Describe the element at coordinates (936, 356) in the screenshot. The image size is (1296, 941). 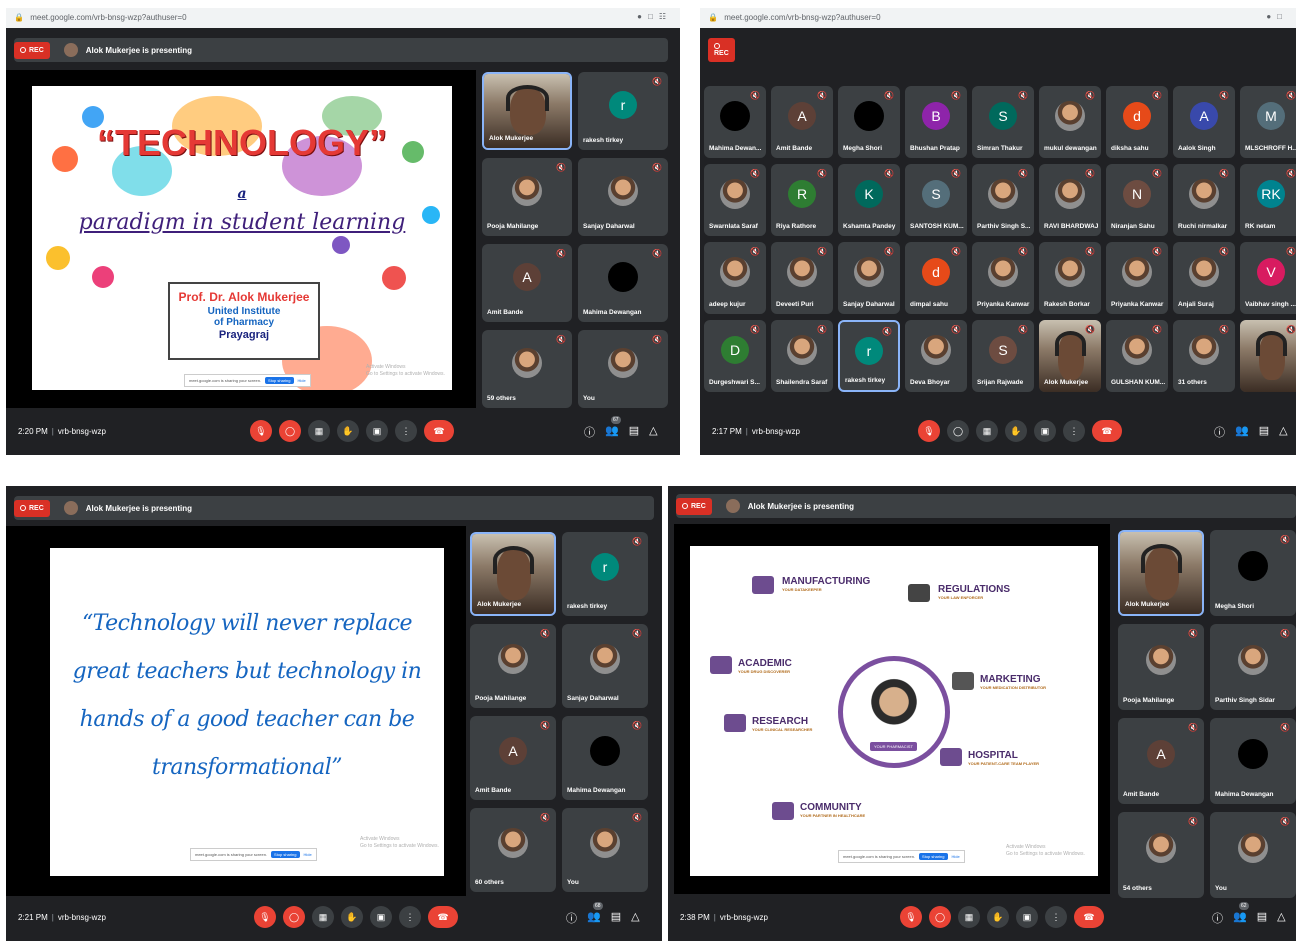
I see `participant-tile-deva-bhoyar: 🔇 Deva Bhoyar` at that location.